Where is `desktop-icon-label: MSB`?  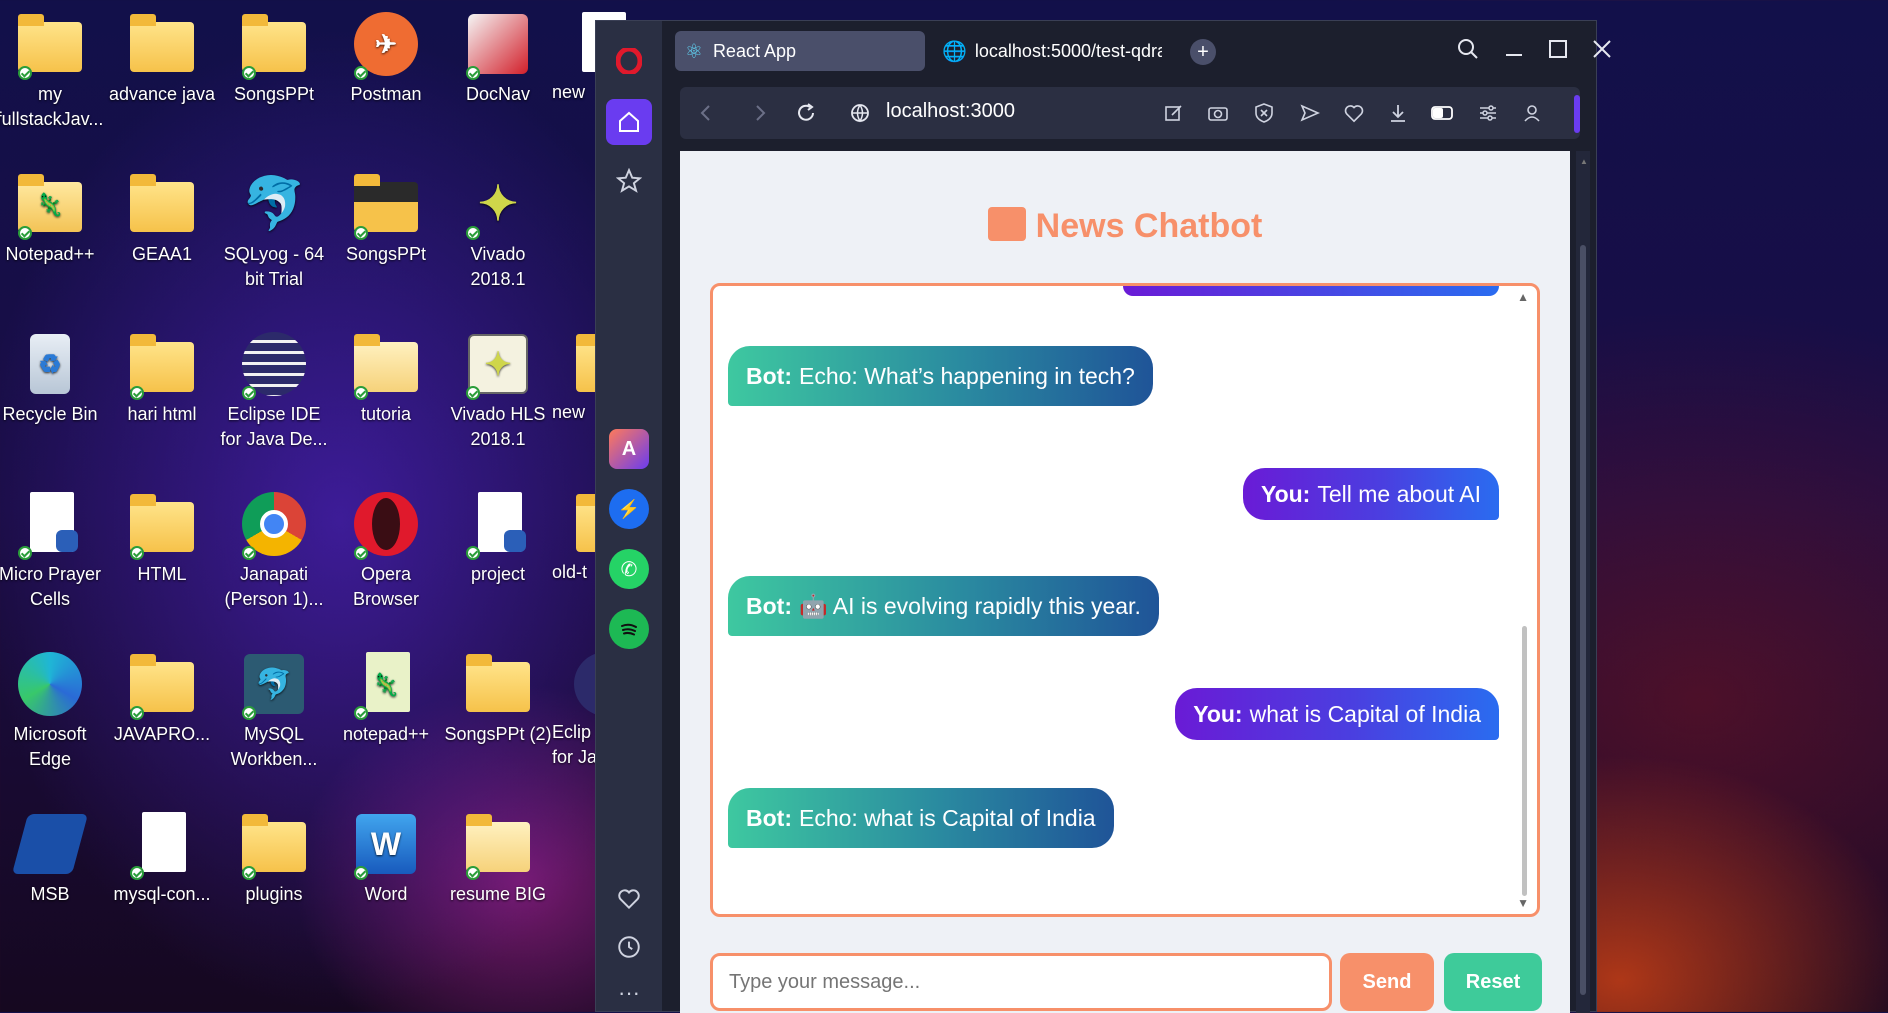 desktop-icon-label: MSB is located at coordinates (50, 894).